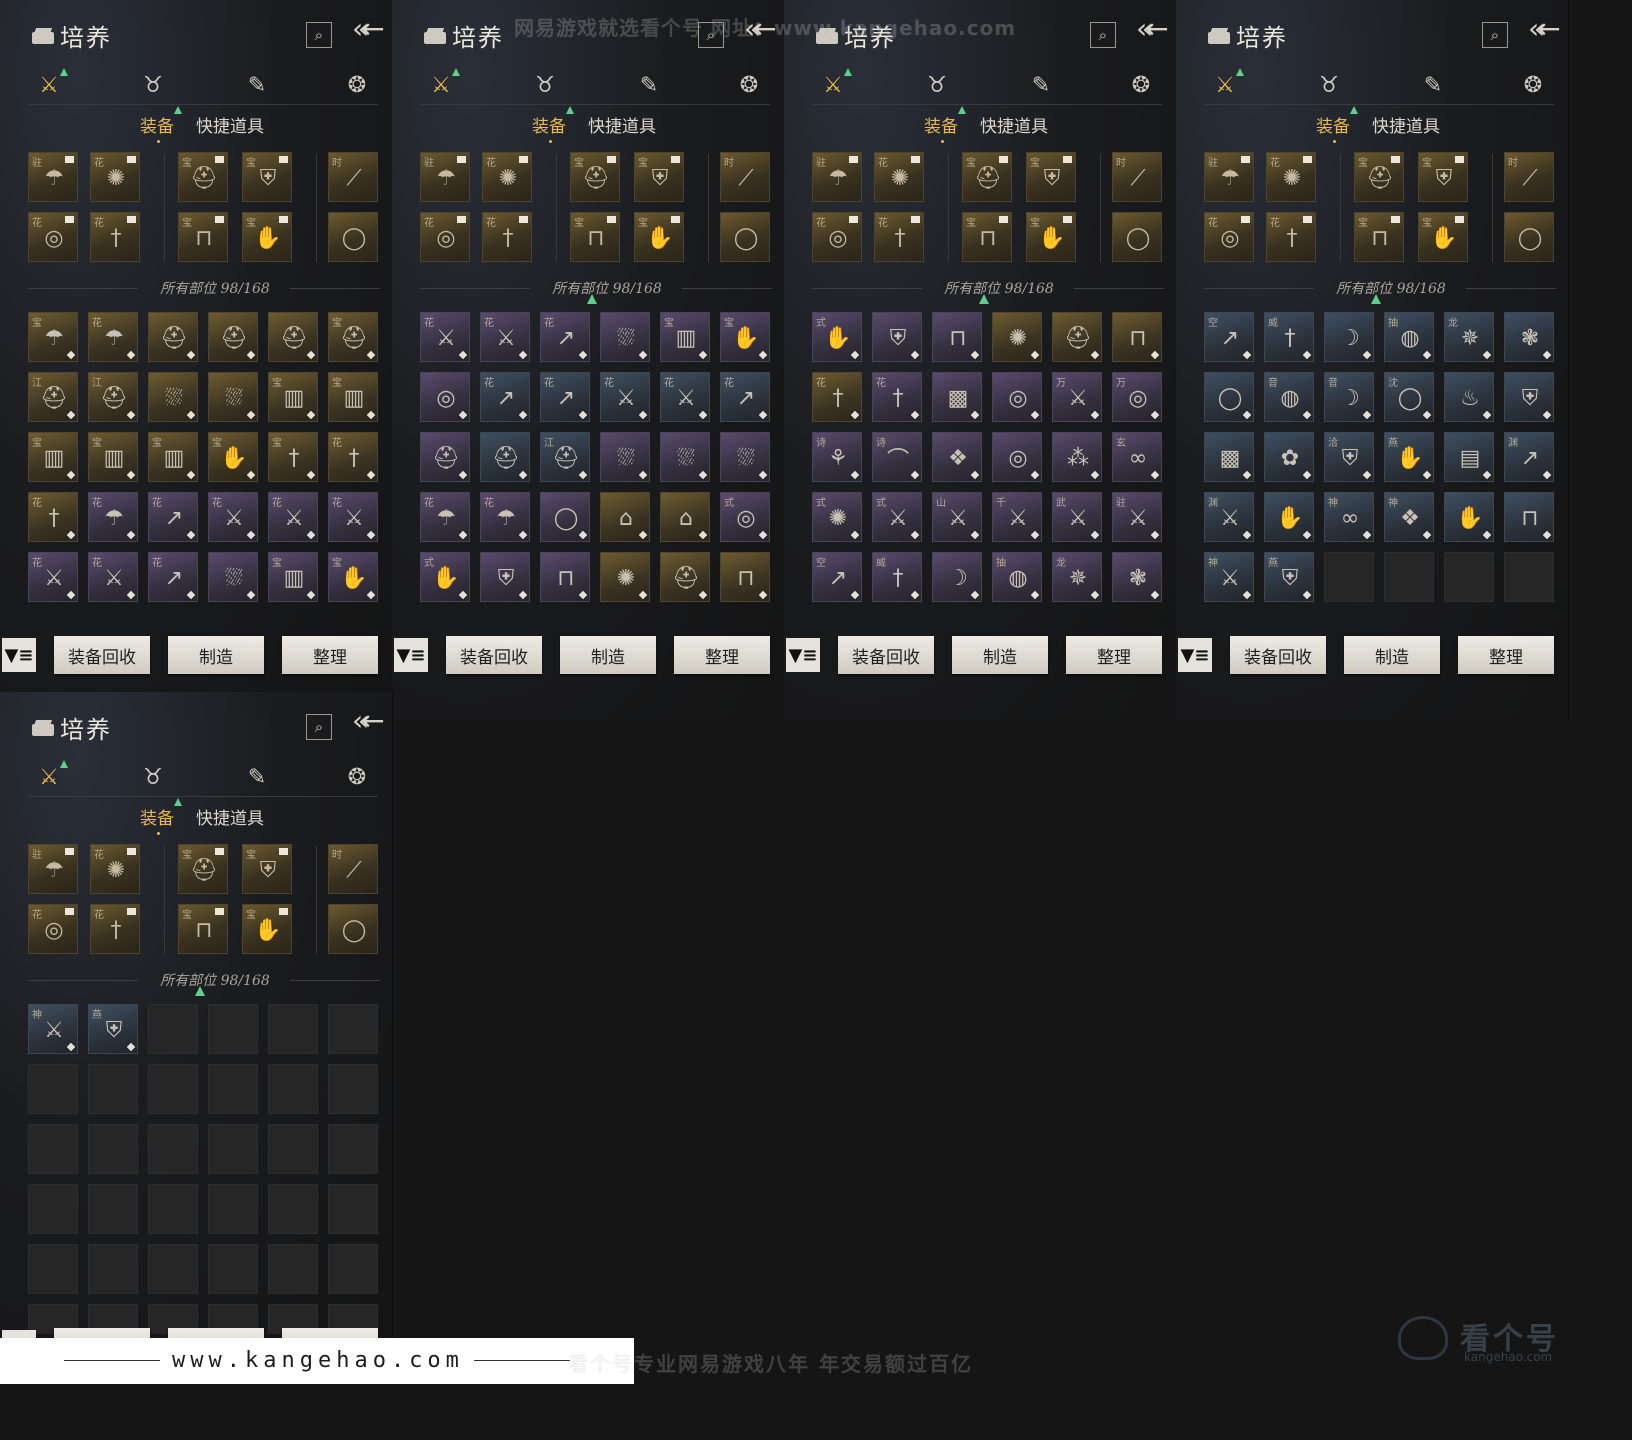 The height and width of the screenshot is (1440, 1632). Describe the element at coordinates (445, 237) in the screenshot. I see `equipped-slot-shield: 花 ◎` at that location.